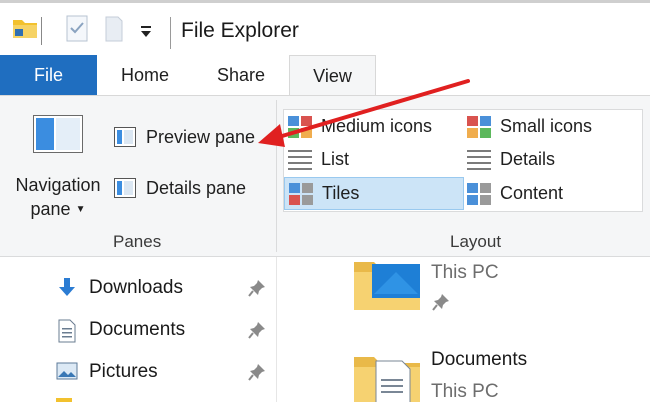 This screenshot has width=650, height=402. I want to click on new-folder-icon, so click(114, 31).